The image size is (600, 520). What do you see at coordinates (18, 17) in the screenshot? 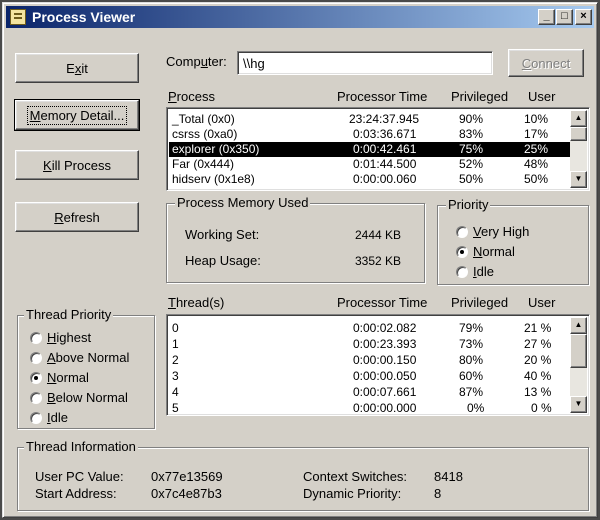
I see `app-icon` at bounding box center [18, 17].